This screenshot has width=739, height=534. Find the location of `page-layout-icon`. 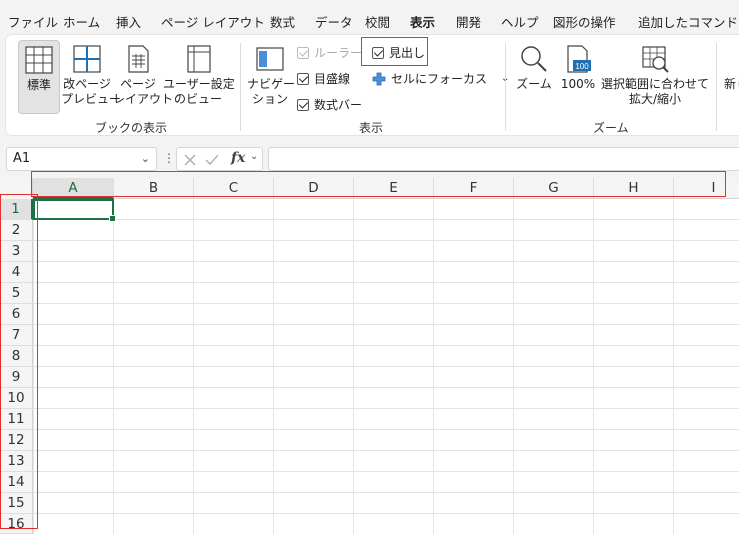

page-layout-icon is located at coordinates (138, 59).